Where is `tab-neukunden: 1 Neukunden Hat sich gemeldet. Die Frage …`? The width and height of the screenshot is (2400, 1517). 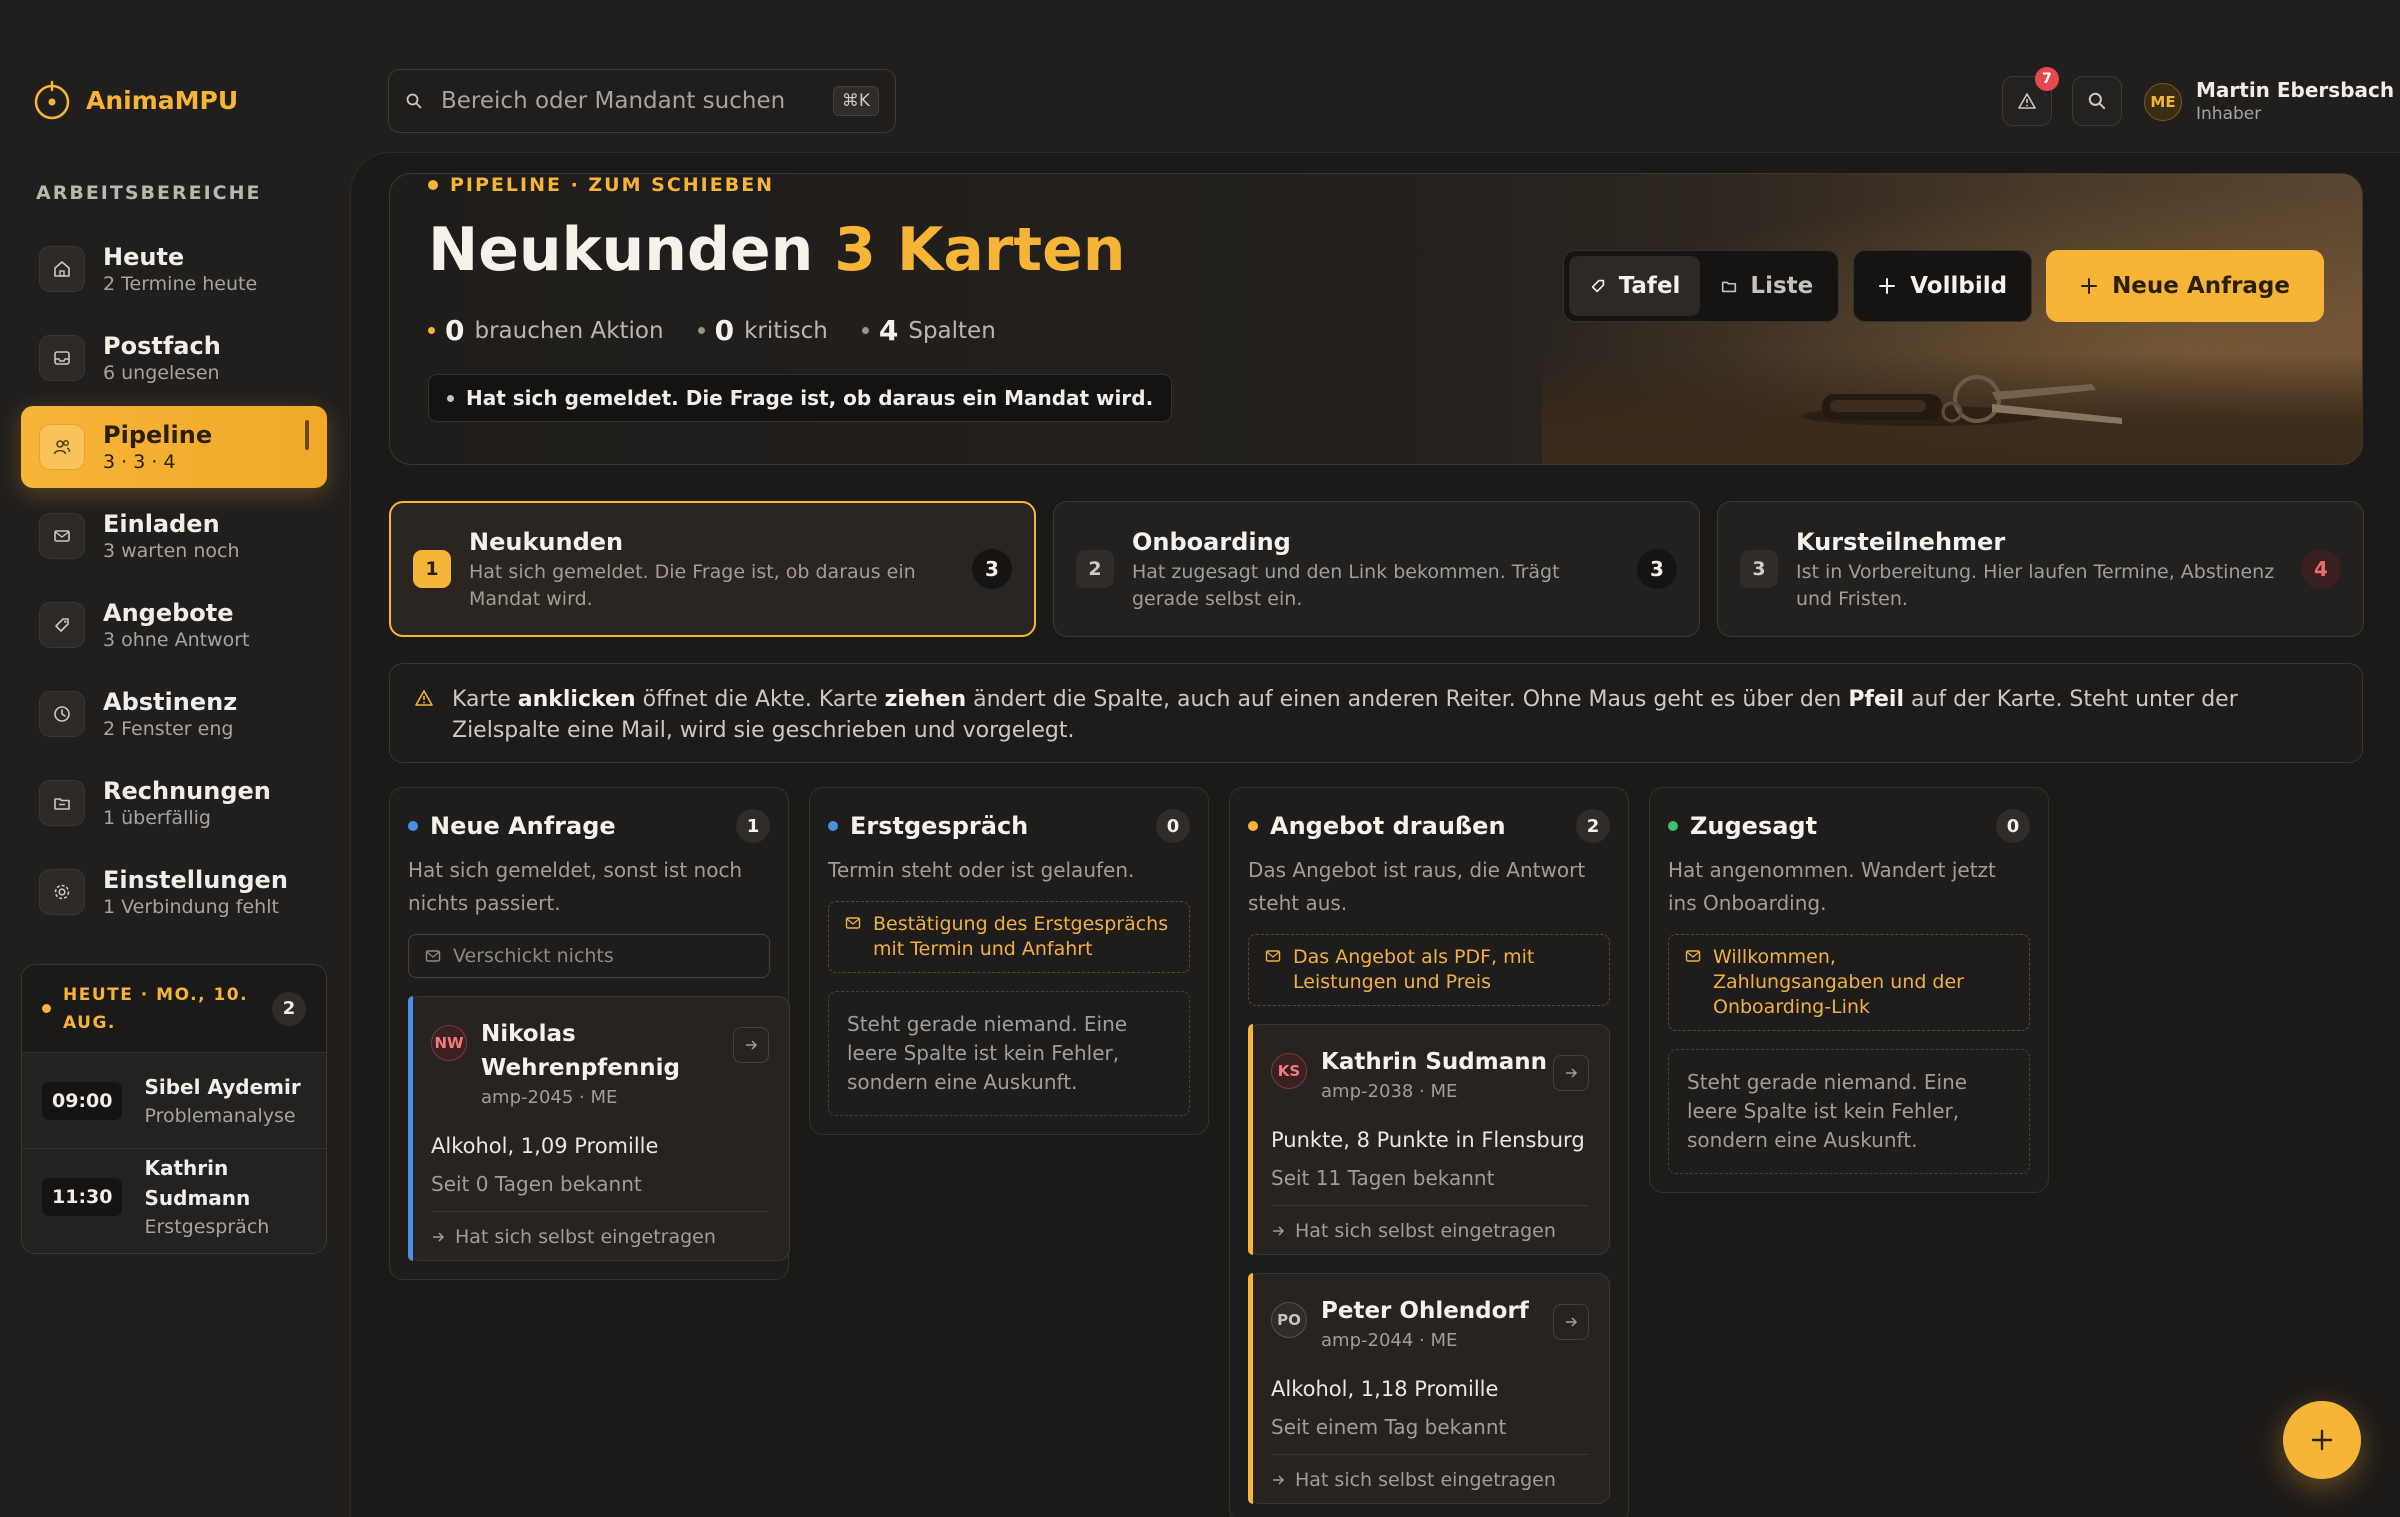 tab-neukunden: 1 Neukunden Hat sich gemeldet. Die Frage … is located at coordinates (712, 569).